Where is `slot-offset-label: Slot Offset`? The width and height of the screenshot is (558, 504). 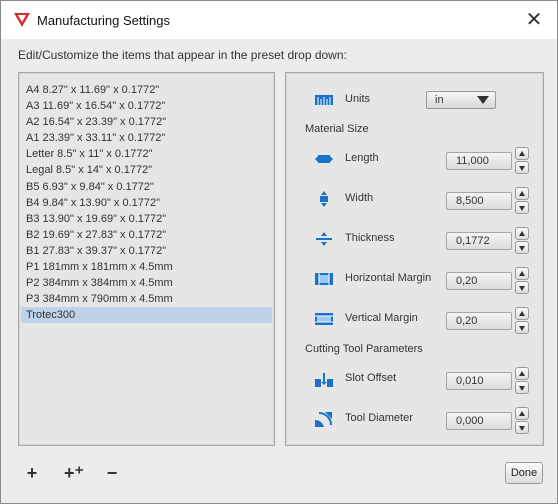 slot-offset-label: Slot Offset is located at coordinates (371, 378).